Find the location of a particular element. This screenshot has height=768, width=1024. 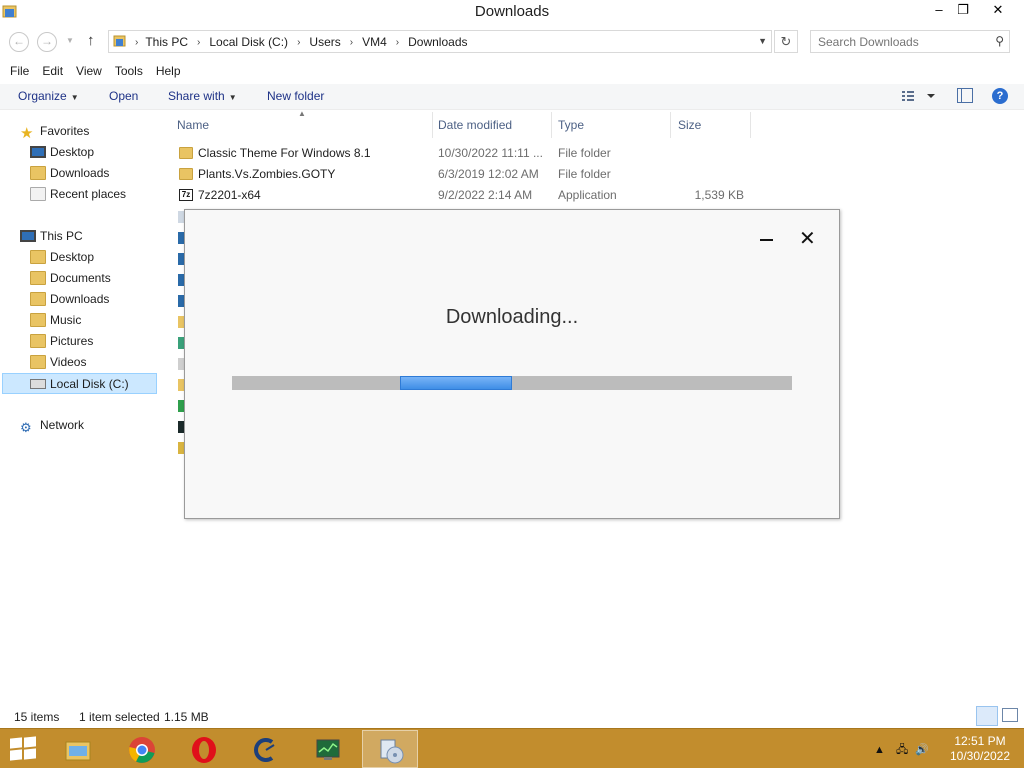

item-count: 15 items is located at coordinates (37, 717).